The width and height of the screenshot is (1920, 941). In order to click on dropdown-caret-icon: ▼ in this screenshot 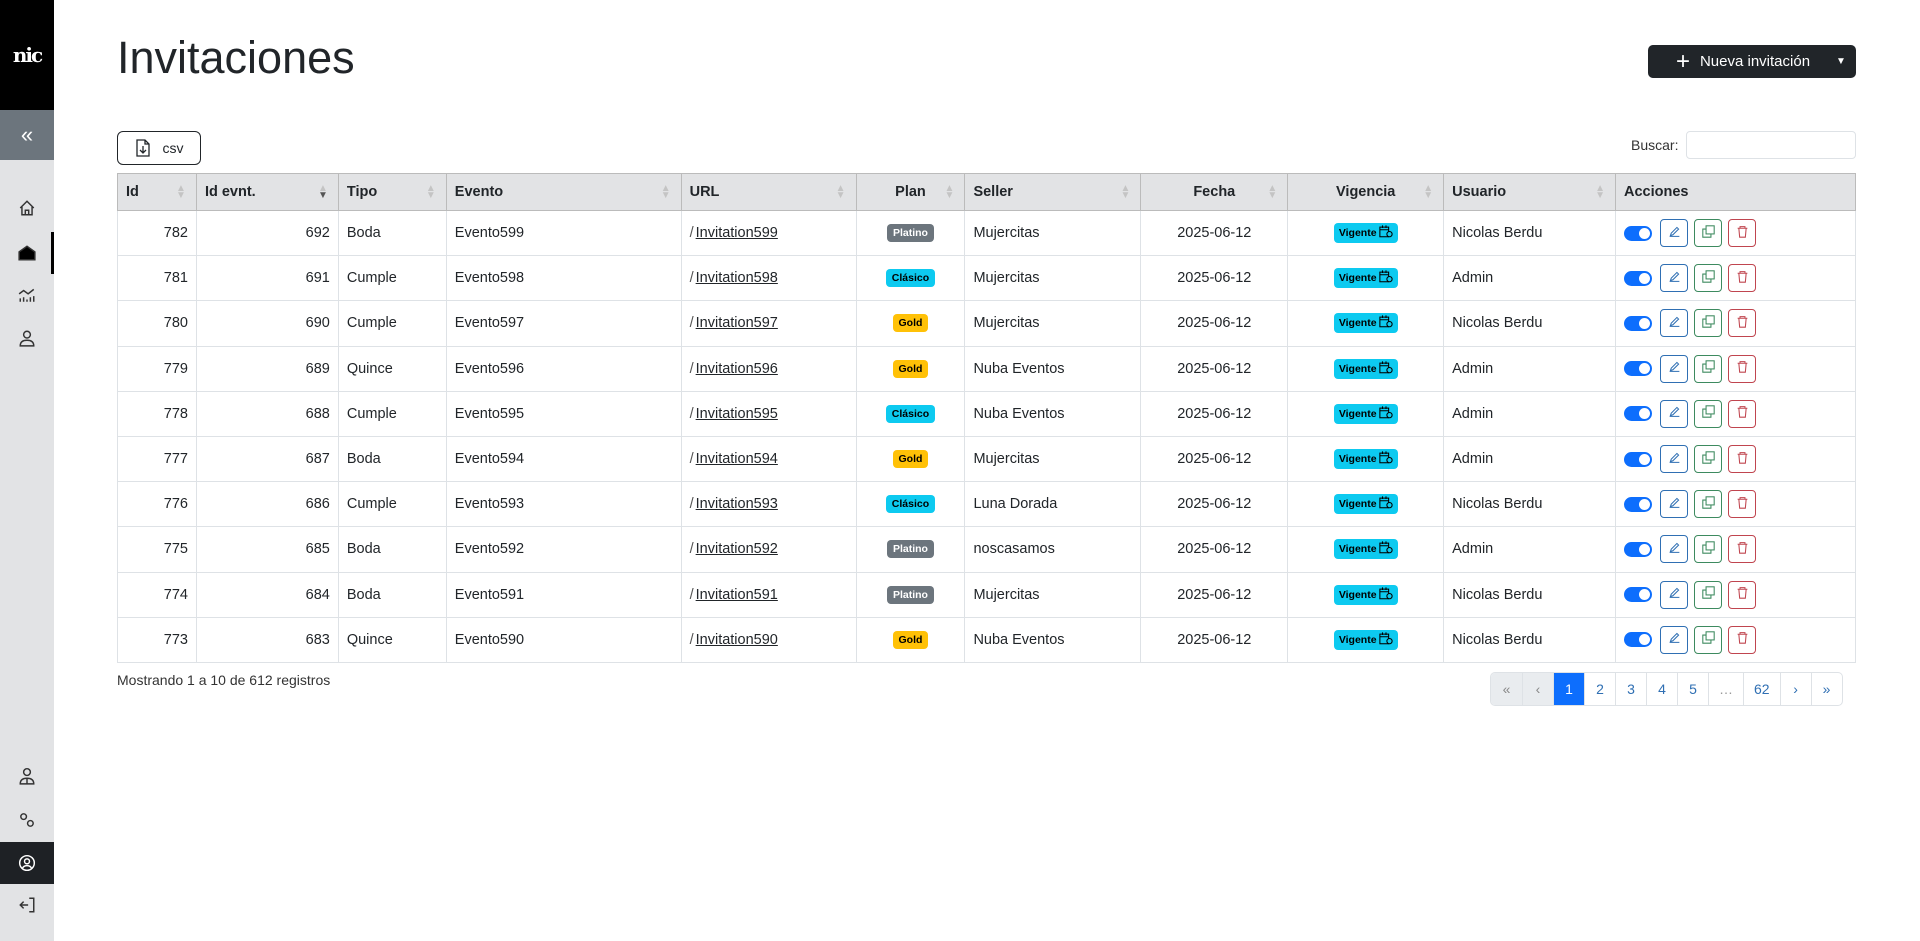, I will do `click(1841, 61)`.